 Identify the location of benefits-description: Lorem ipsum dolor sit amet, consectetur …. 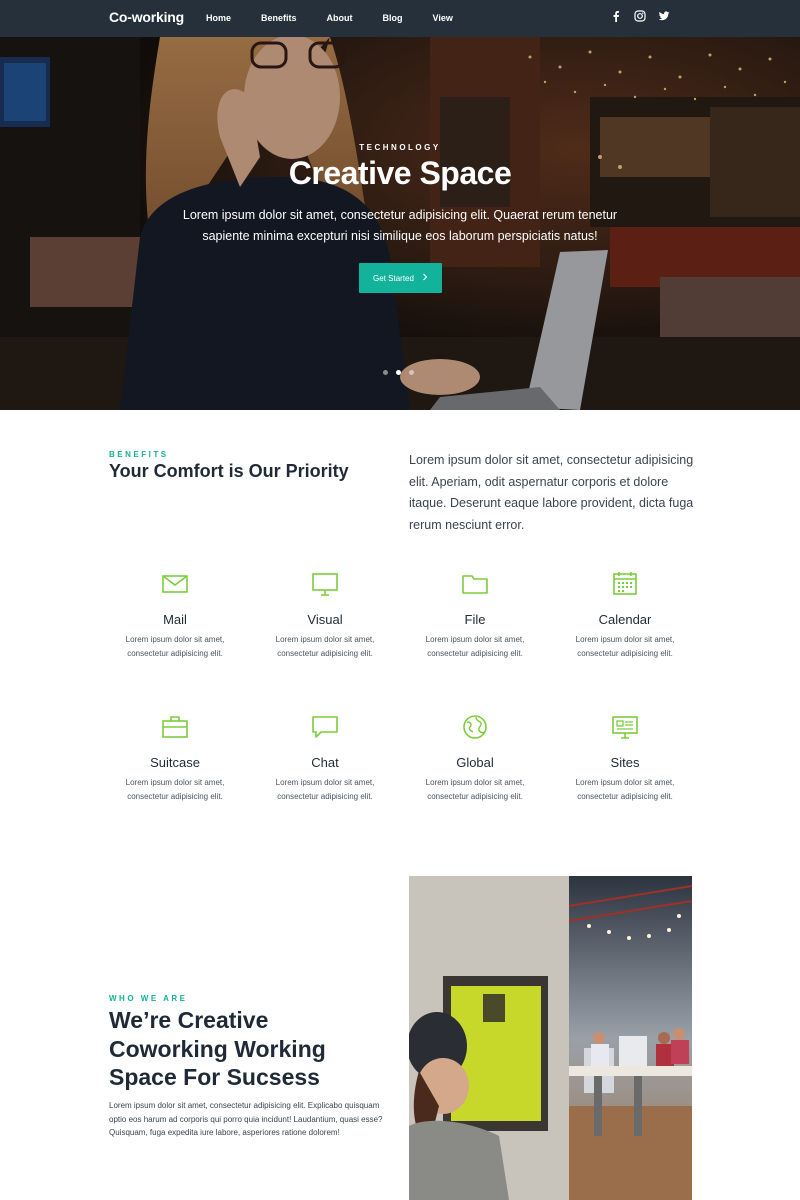
(551, 492).